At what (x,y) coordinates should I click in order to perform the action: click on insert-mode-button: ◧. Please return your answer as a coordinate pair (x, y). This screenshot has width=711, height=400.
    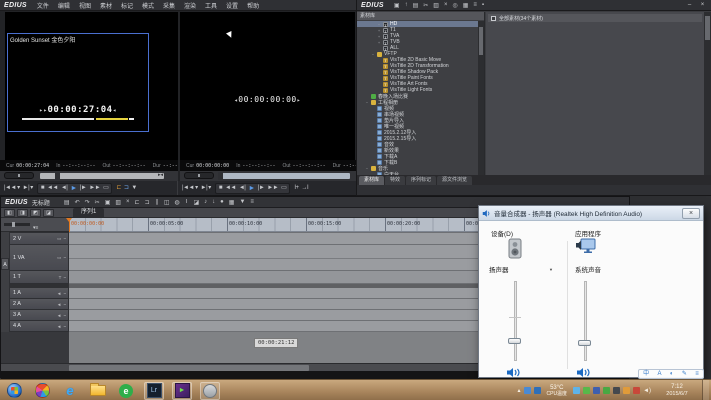
    Looking at the image, I should click on (9, 212).